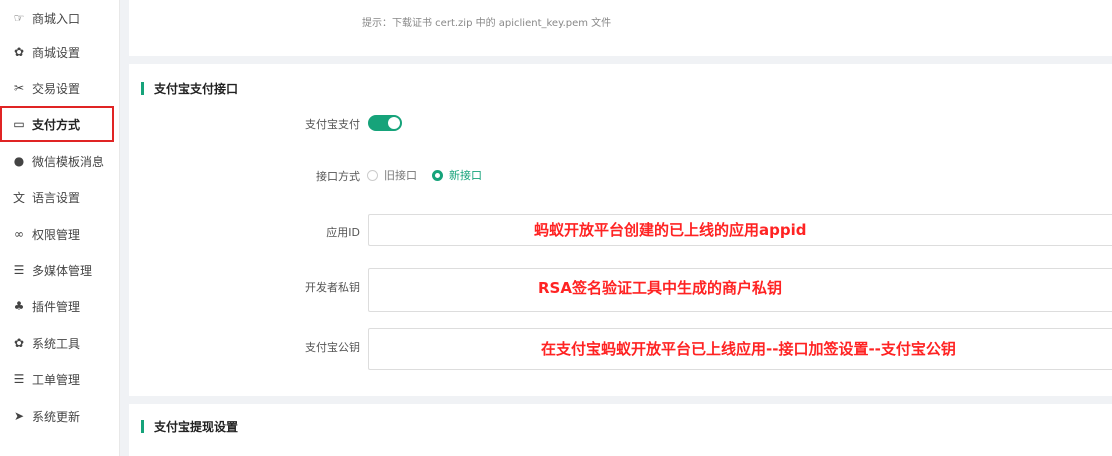 This screenshot has height=456, width=1112. What do you see at coordinates (394, 123) in the screenshot?
I see `toggle-knob` at bounding box center [394, 123].